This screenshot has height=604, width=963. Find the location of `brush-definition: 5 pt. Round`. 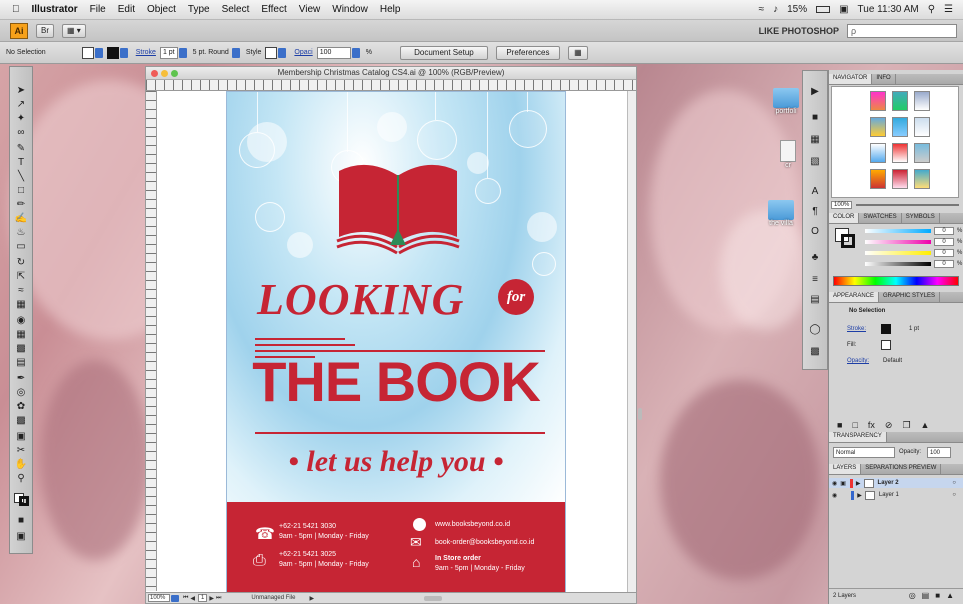

brush-definition: 5 pt. Round is located at coordinates (211, 53).